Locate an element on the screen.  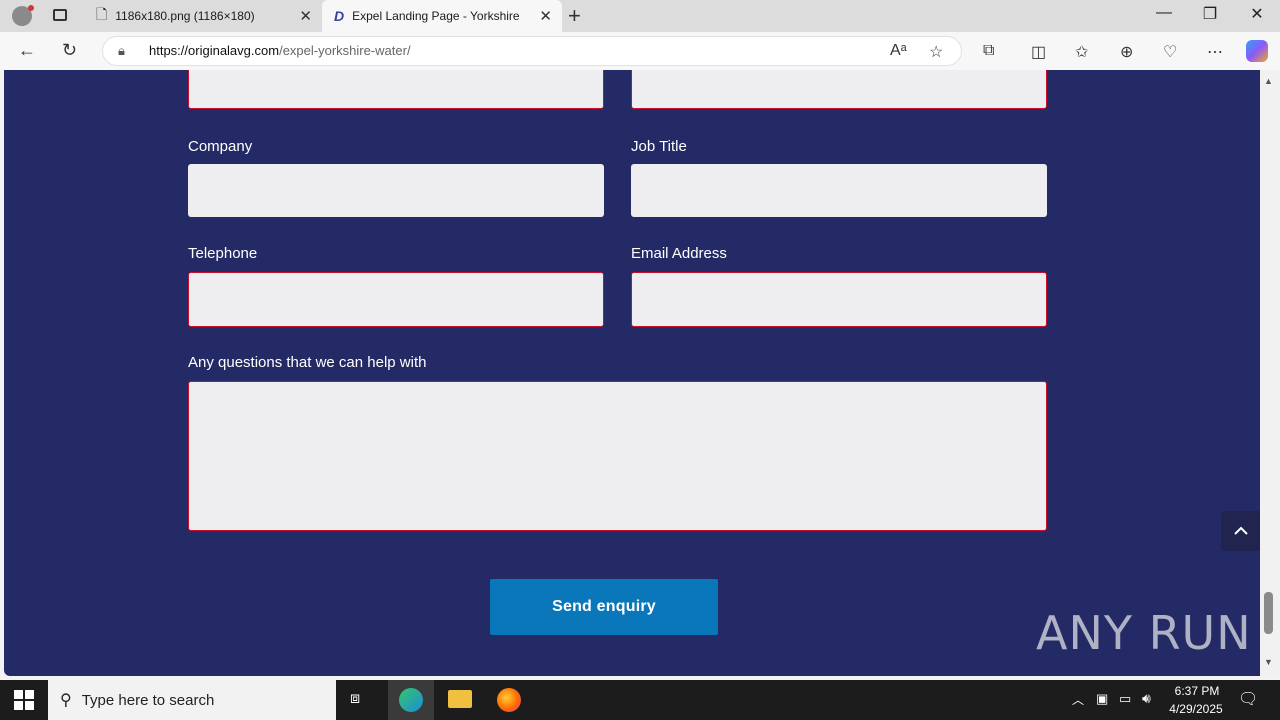
taskbar-search: ⚲ Type here to search is located at coordinates (192, 700).